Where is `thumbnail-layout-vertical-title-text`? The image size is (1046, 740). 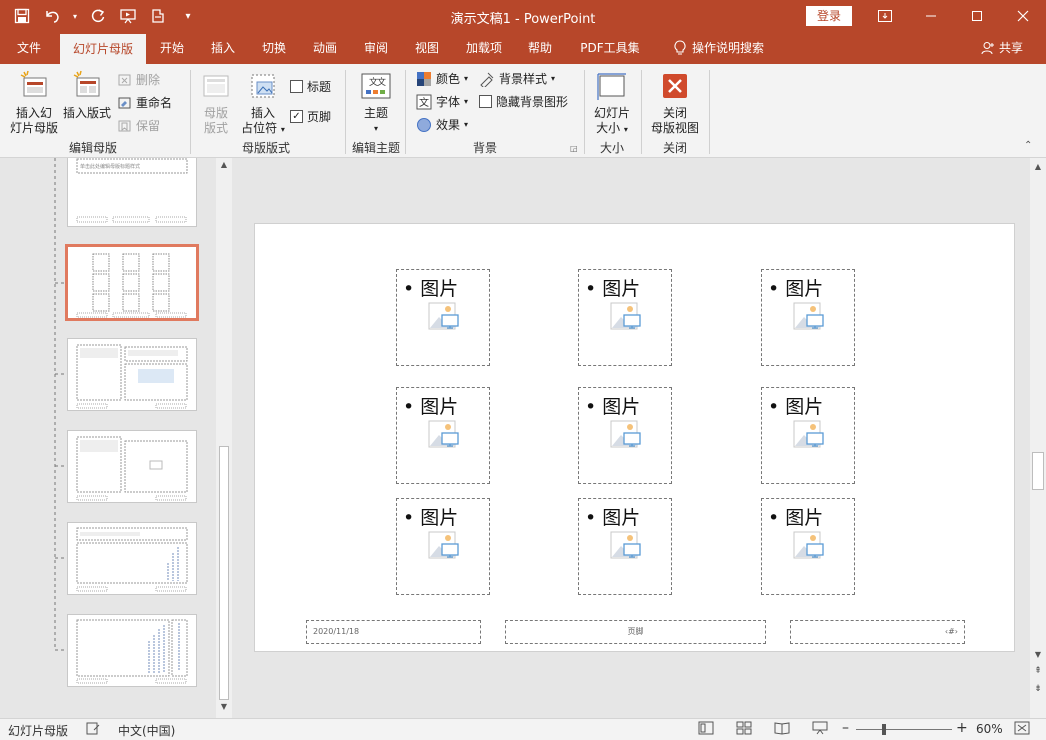
thumbnail-layout-vertical-title-text is located at coordinates (132, 650).